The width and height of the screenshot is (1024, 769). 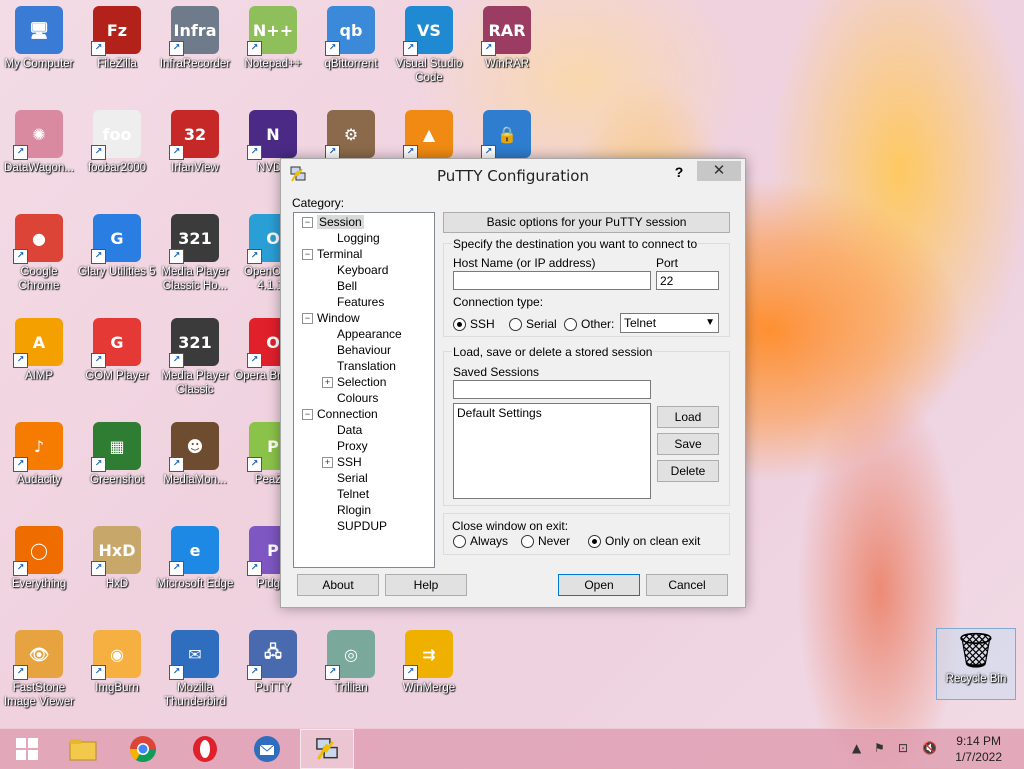 I want to click on tree-item-session: − Session, so click(x=333, y=222).